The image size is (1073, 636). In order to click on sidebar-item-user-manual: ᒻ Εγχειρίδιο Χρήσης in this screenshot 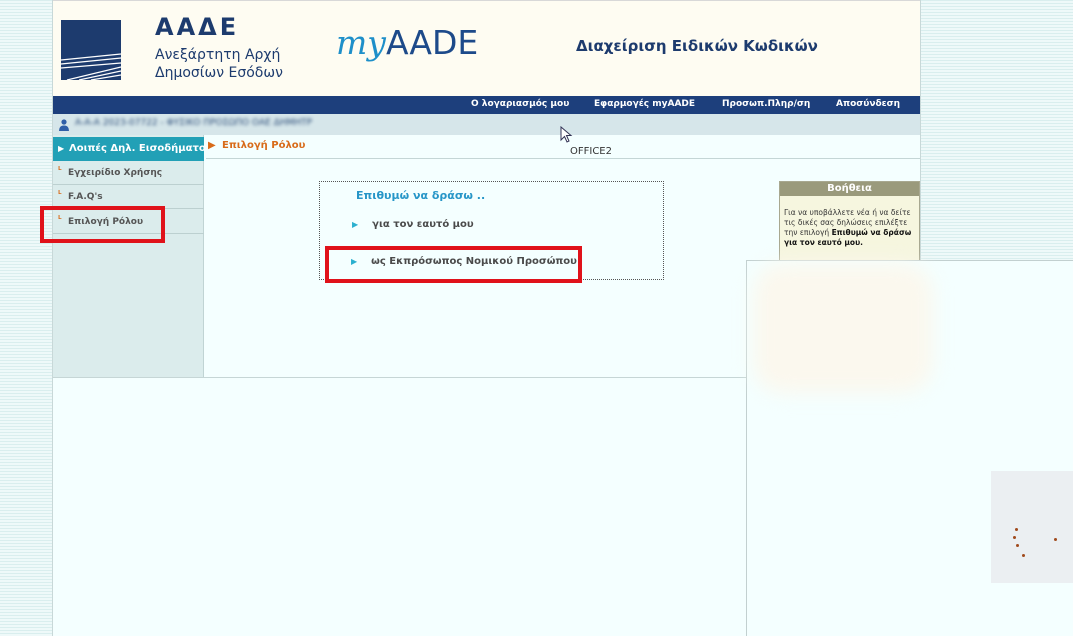, I will do `click(128, 173)`.